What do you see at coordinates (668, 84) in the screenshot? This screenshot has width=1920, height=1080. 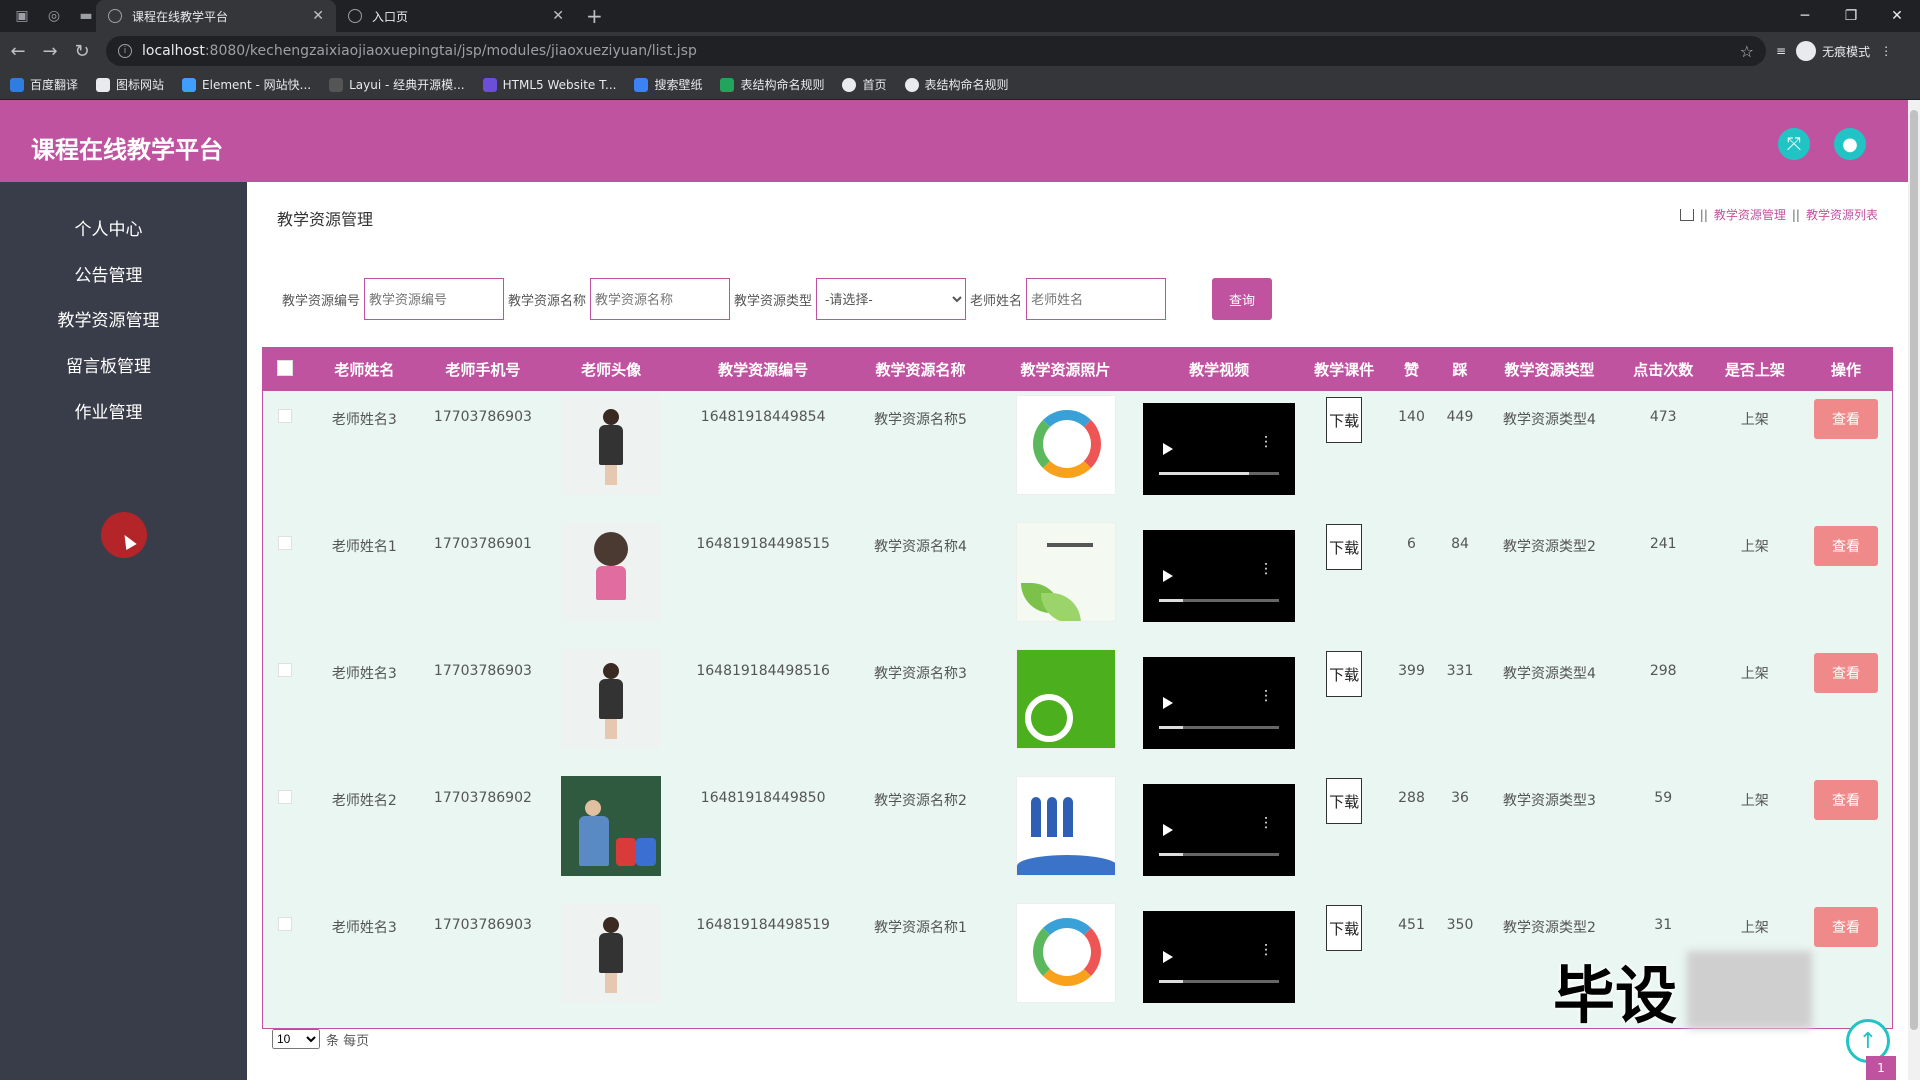 I see `bookmark-item: 搜索壁纸` at bounding box center [668, 84].